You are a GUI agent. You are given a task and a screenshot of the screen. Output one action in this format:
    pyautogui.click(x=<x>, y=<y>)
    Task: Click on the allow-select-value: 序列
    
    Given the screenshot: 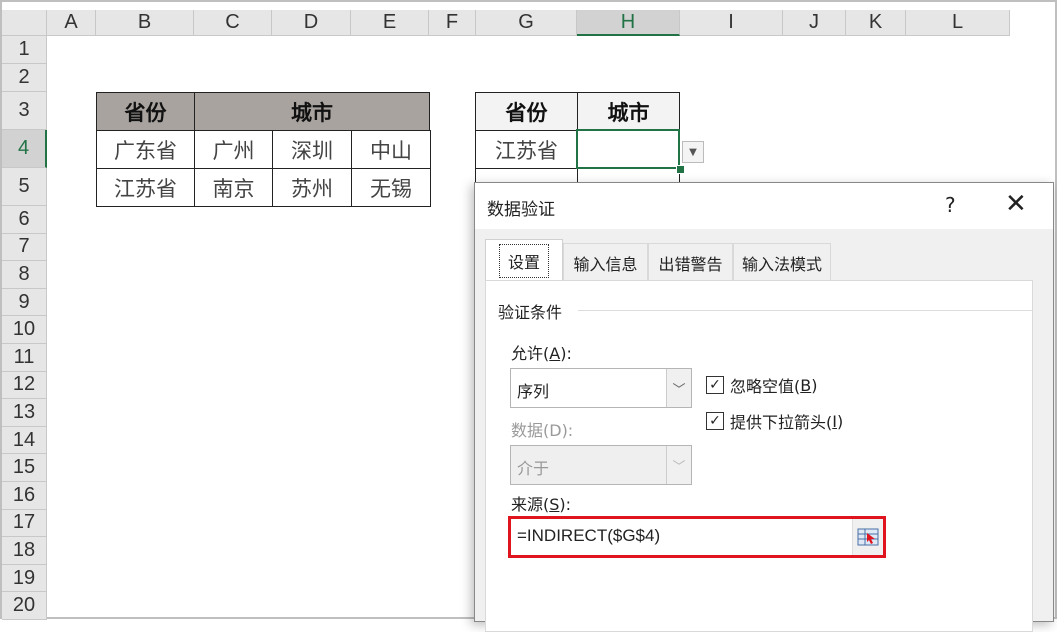 What is the action you would take?
    pyautogui.click(x=533, y=391)
    